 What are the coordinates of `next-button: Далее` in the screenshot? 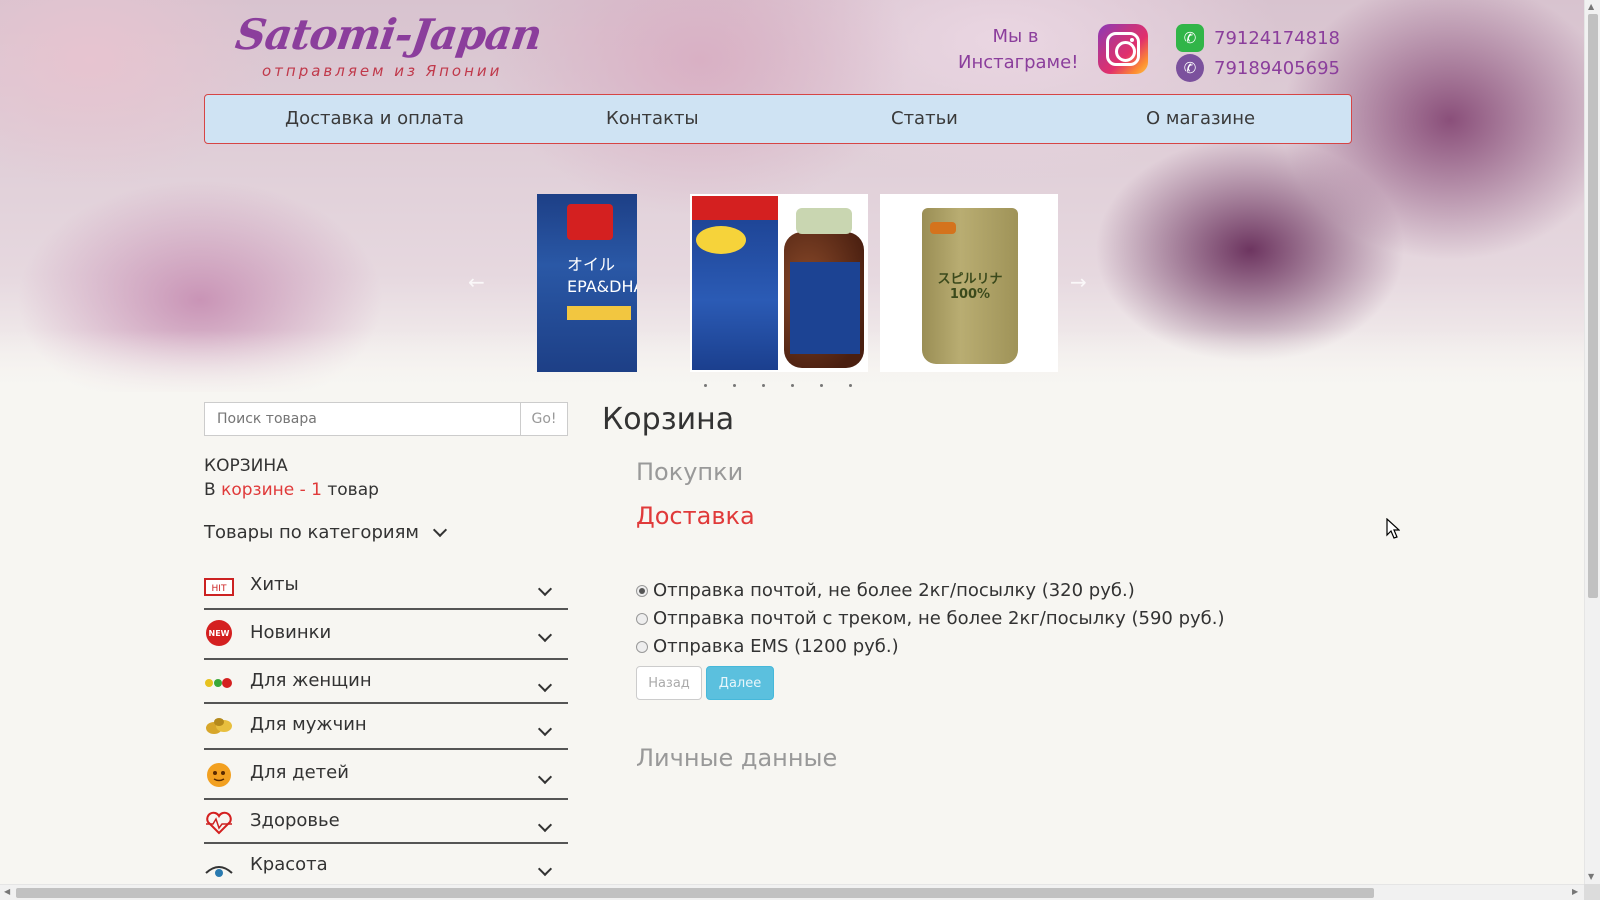 It's located at (740, 683).